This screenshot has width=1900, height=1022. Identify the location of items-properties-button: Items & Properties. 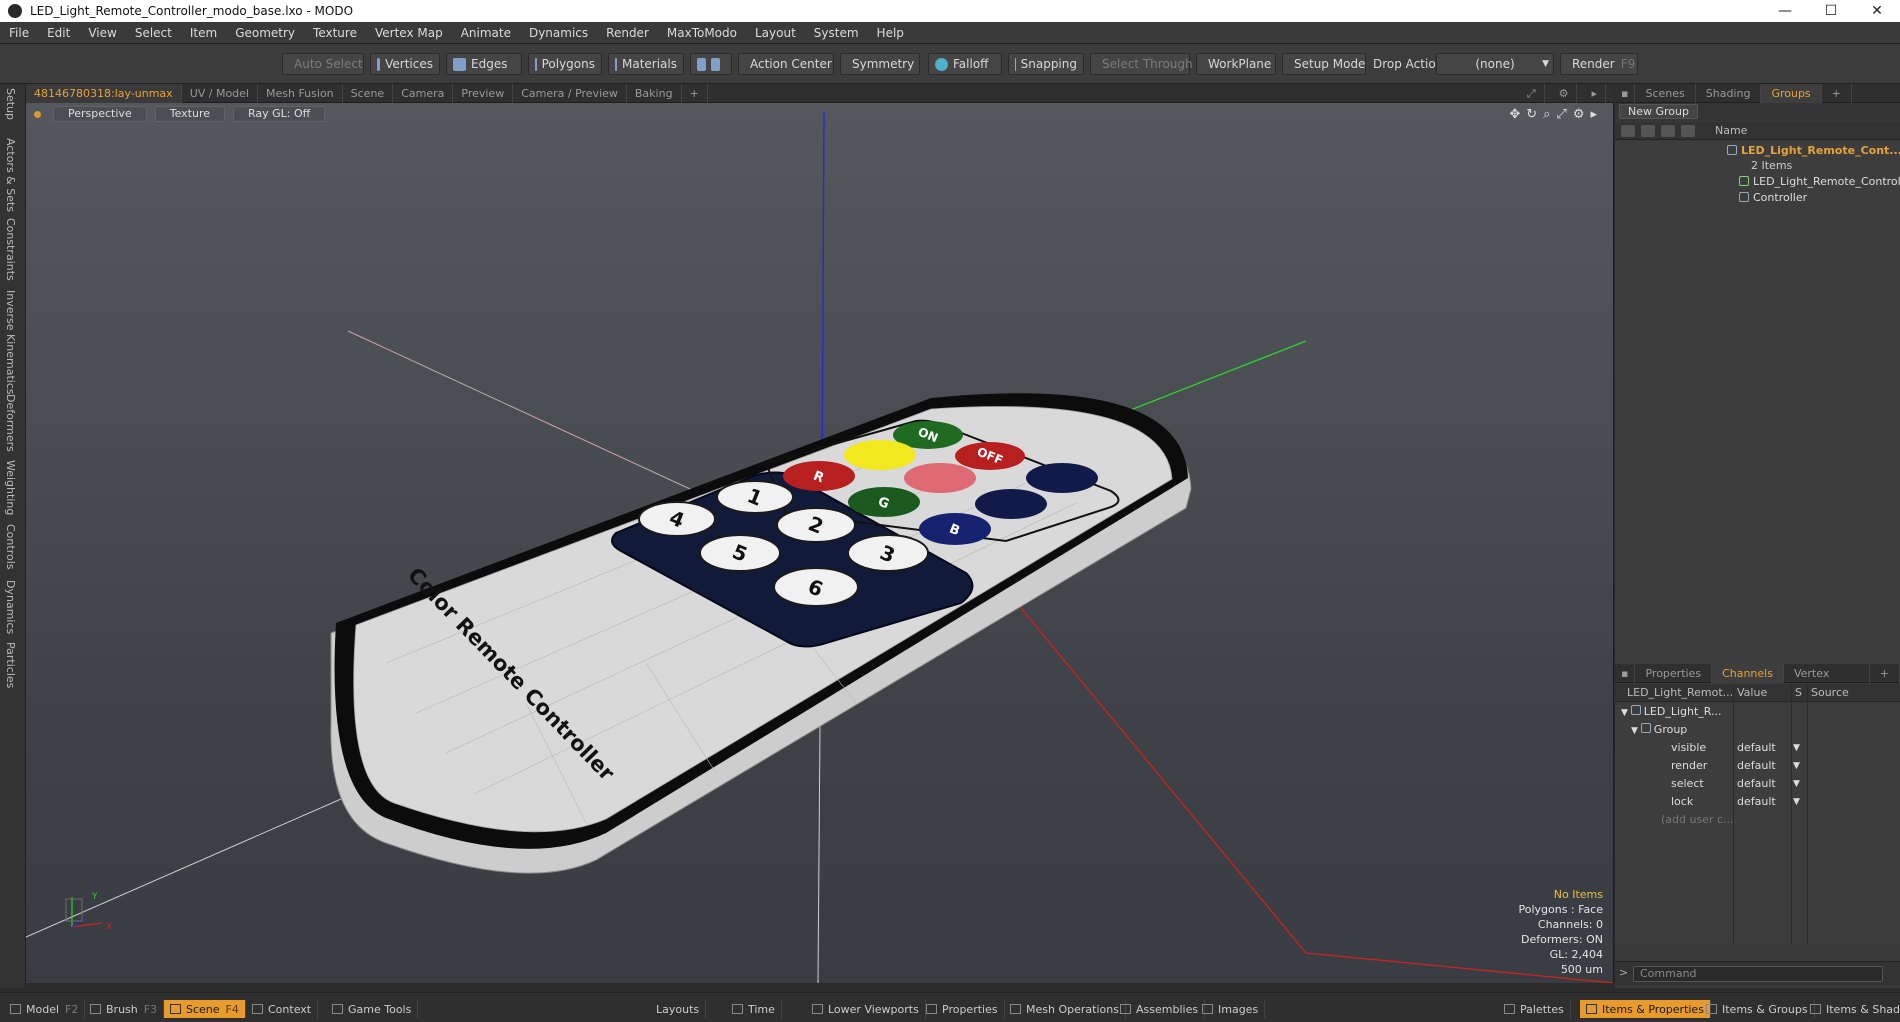
(1645, 1009).